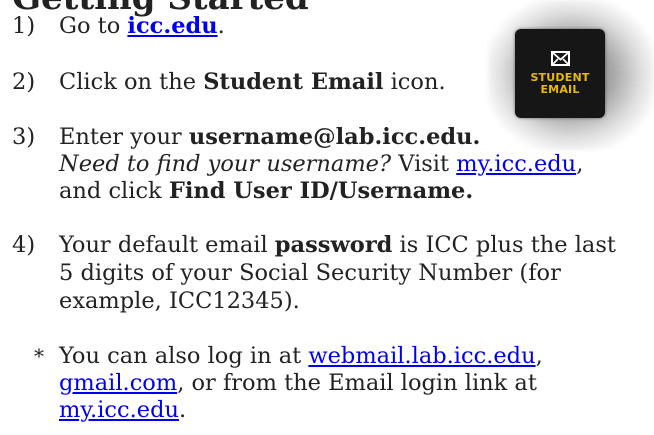 The image size is (654, 435). What do you see at coordinates (357, 383) in the screenshot?
I see `note-text-mid: , or from the Email login link at` at bounding box center [357, 383].